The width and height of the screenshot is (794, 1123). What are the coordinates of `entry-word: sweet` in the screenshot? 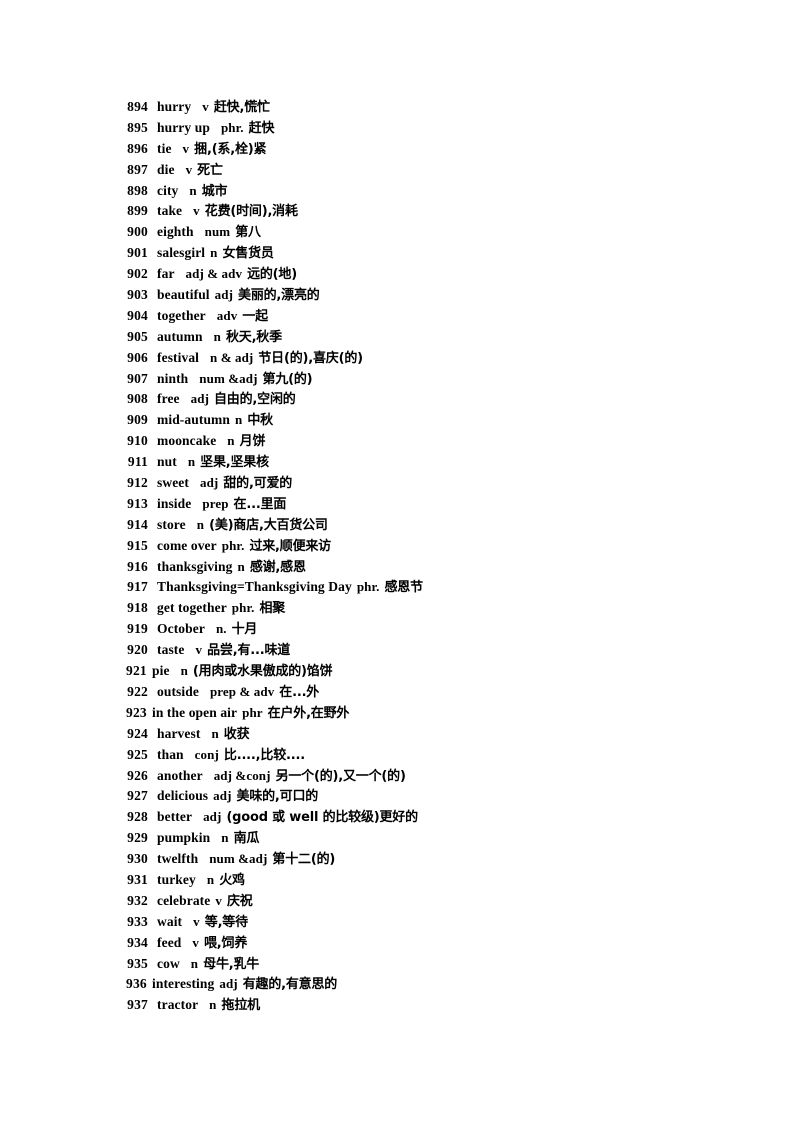 It's located at (173, 483).